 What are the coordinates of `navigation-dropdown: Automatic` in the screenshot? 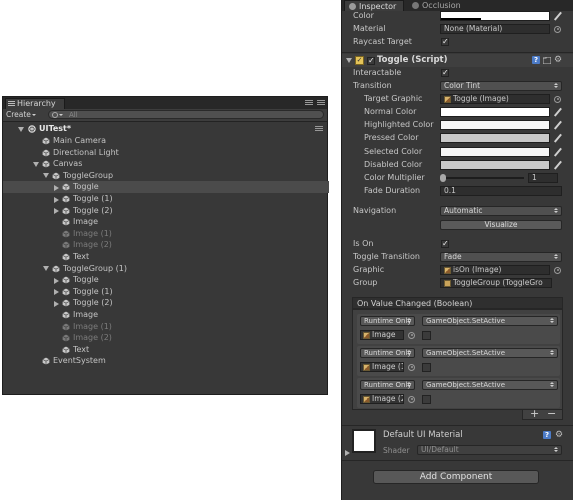 It's located at (501, 211).